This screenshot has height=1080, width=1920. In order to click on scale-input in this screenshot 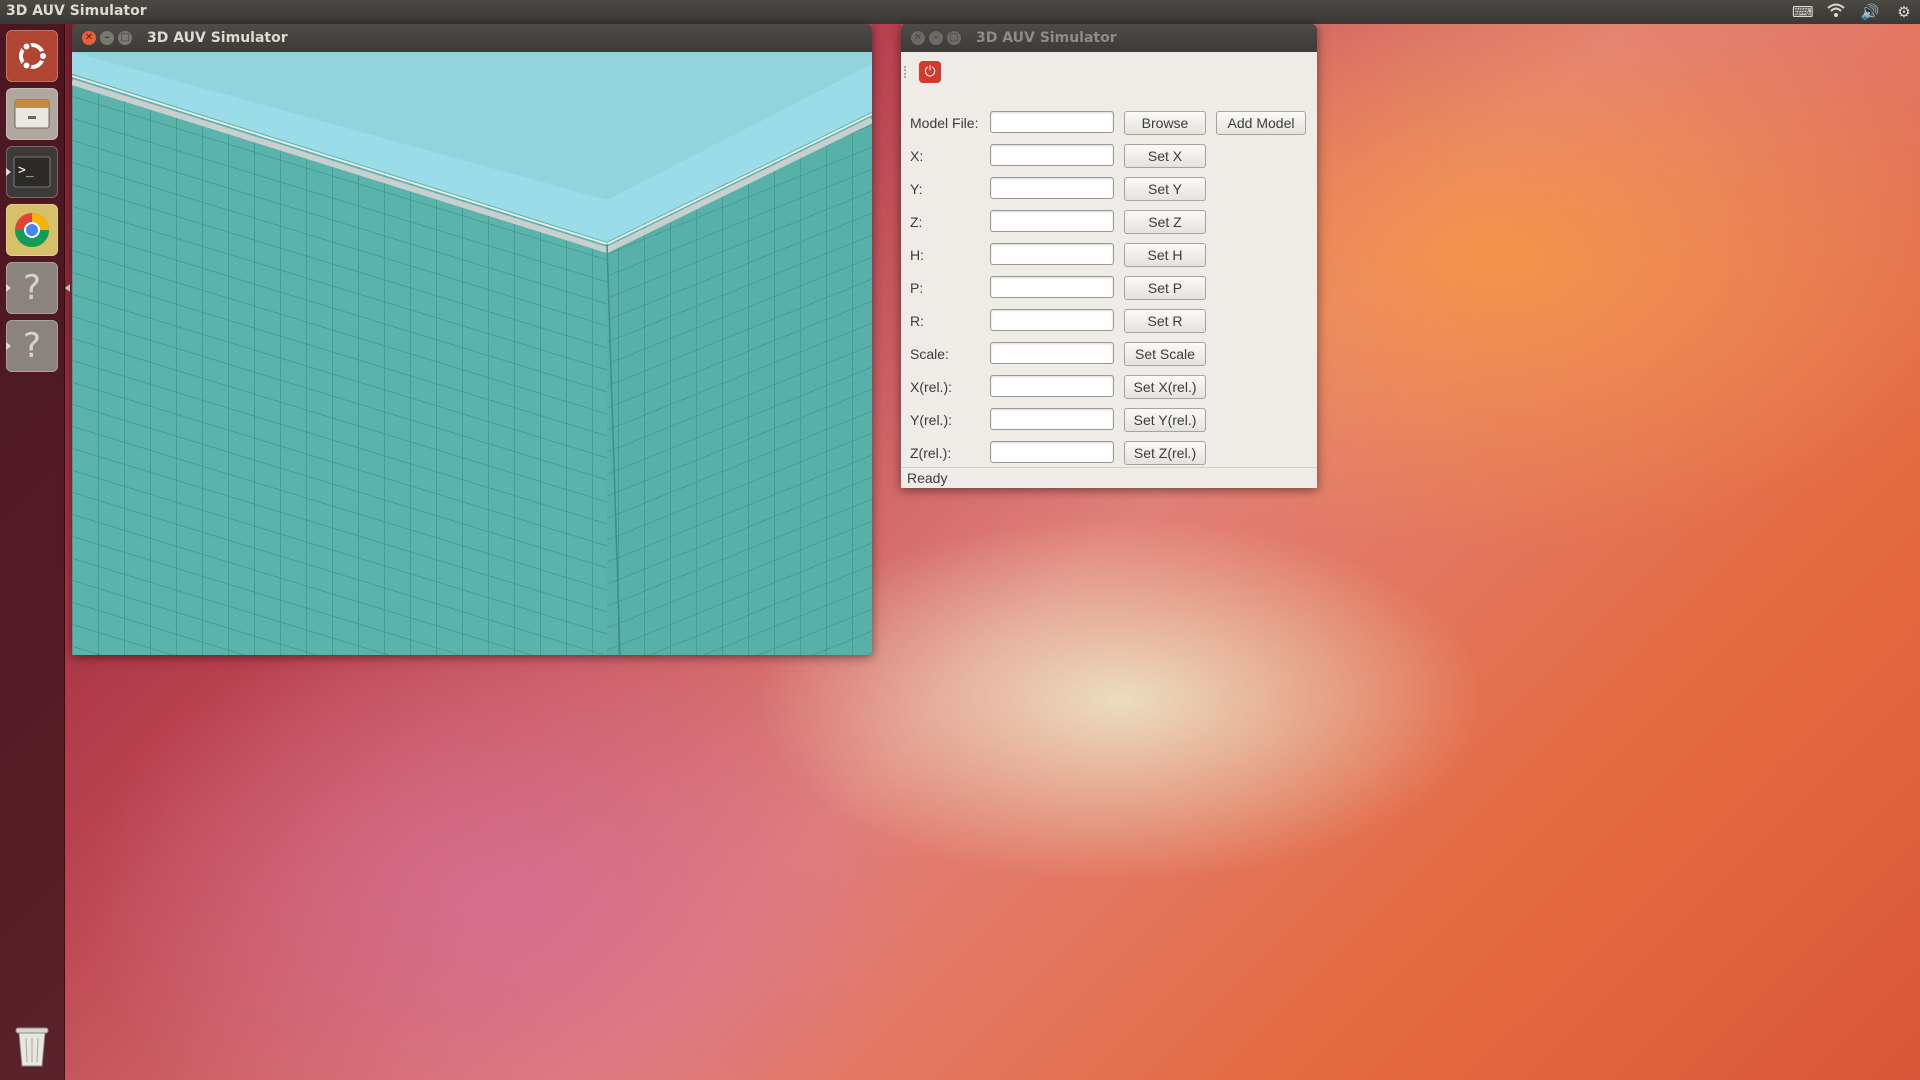, I will do `click(1052, 353)`.